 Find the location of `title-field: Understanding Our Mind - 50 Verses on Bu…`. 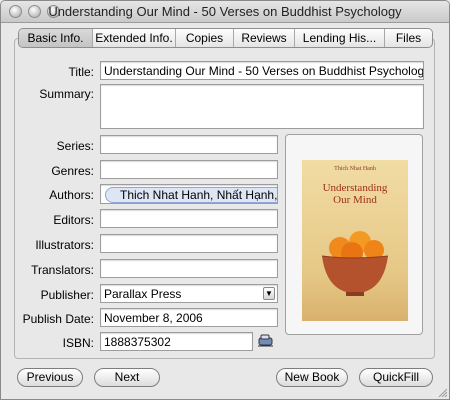

title-field: Understanding Our Mind - 50 Verses on Bu… is located at coordinates (262, 70).